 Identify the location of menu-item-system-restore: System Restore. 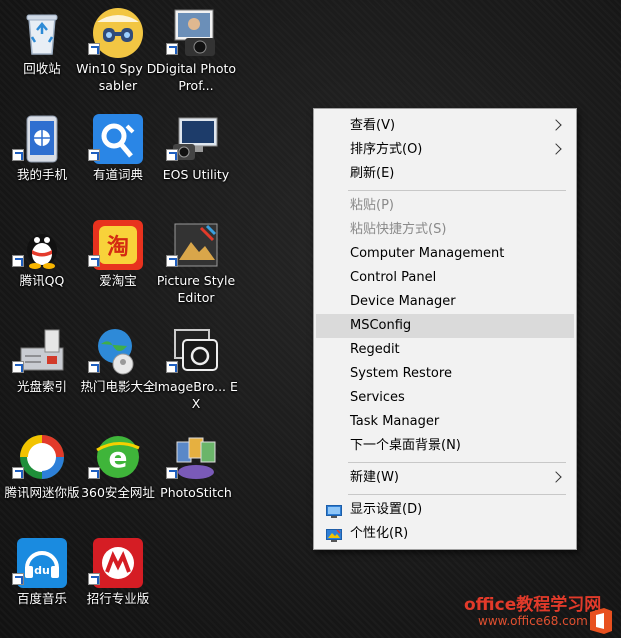
(445, 374).